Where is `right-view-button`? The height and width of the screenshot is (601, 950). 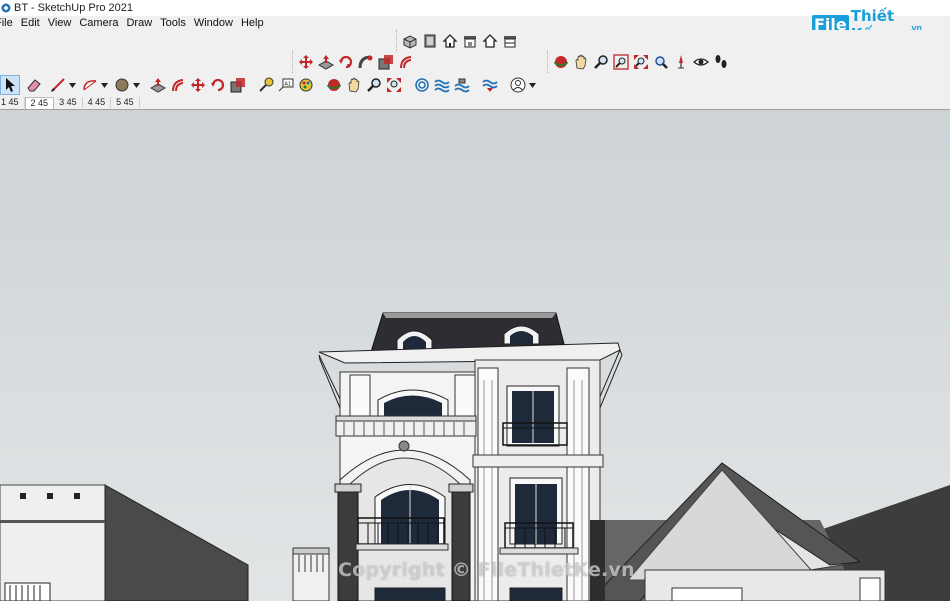
right-view-button is located at coordinates (470, 41).